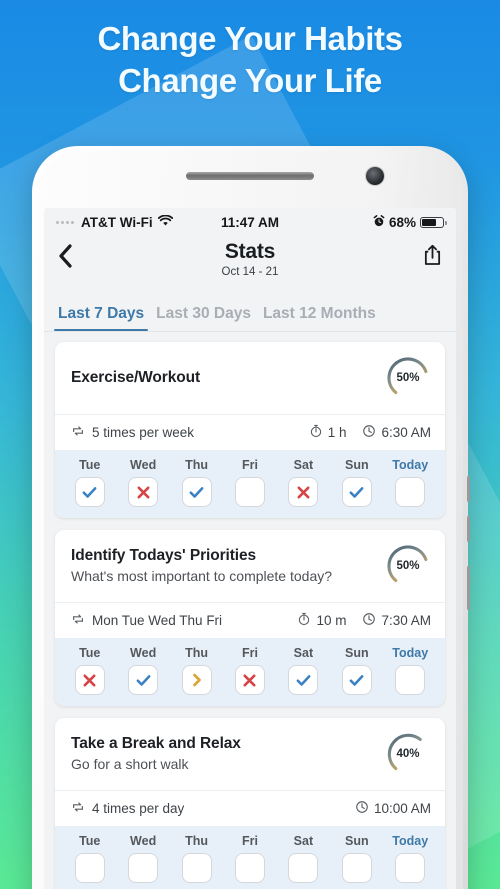  I want to click on date-range-label: Oct 14 - 21, so click(250, 272).